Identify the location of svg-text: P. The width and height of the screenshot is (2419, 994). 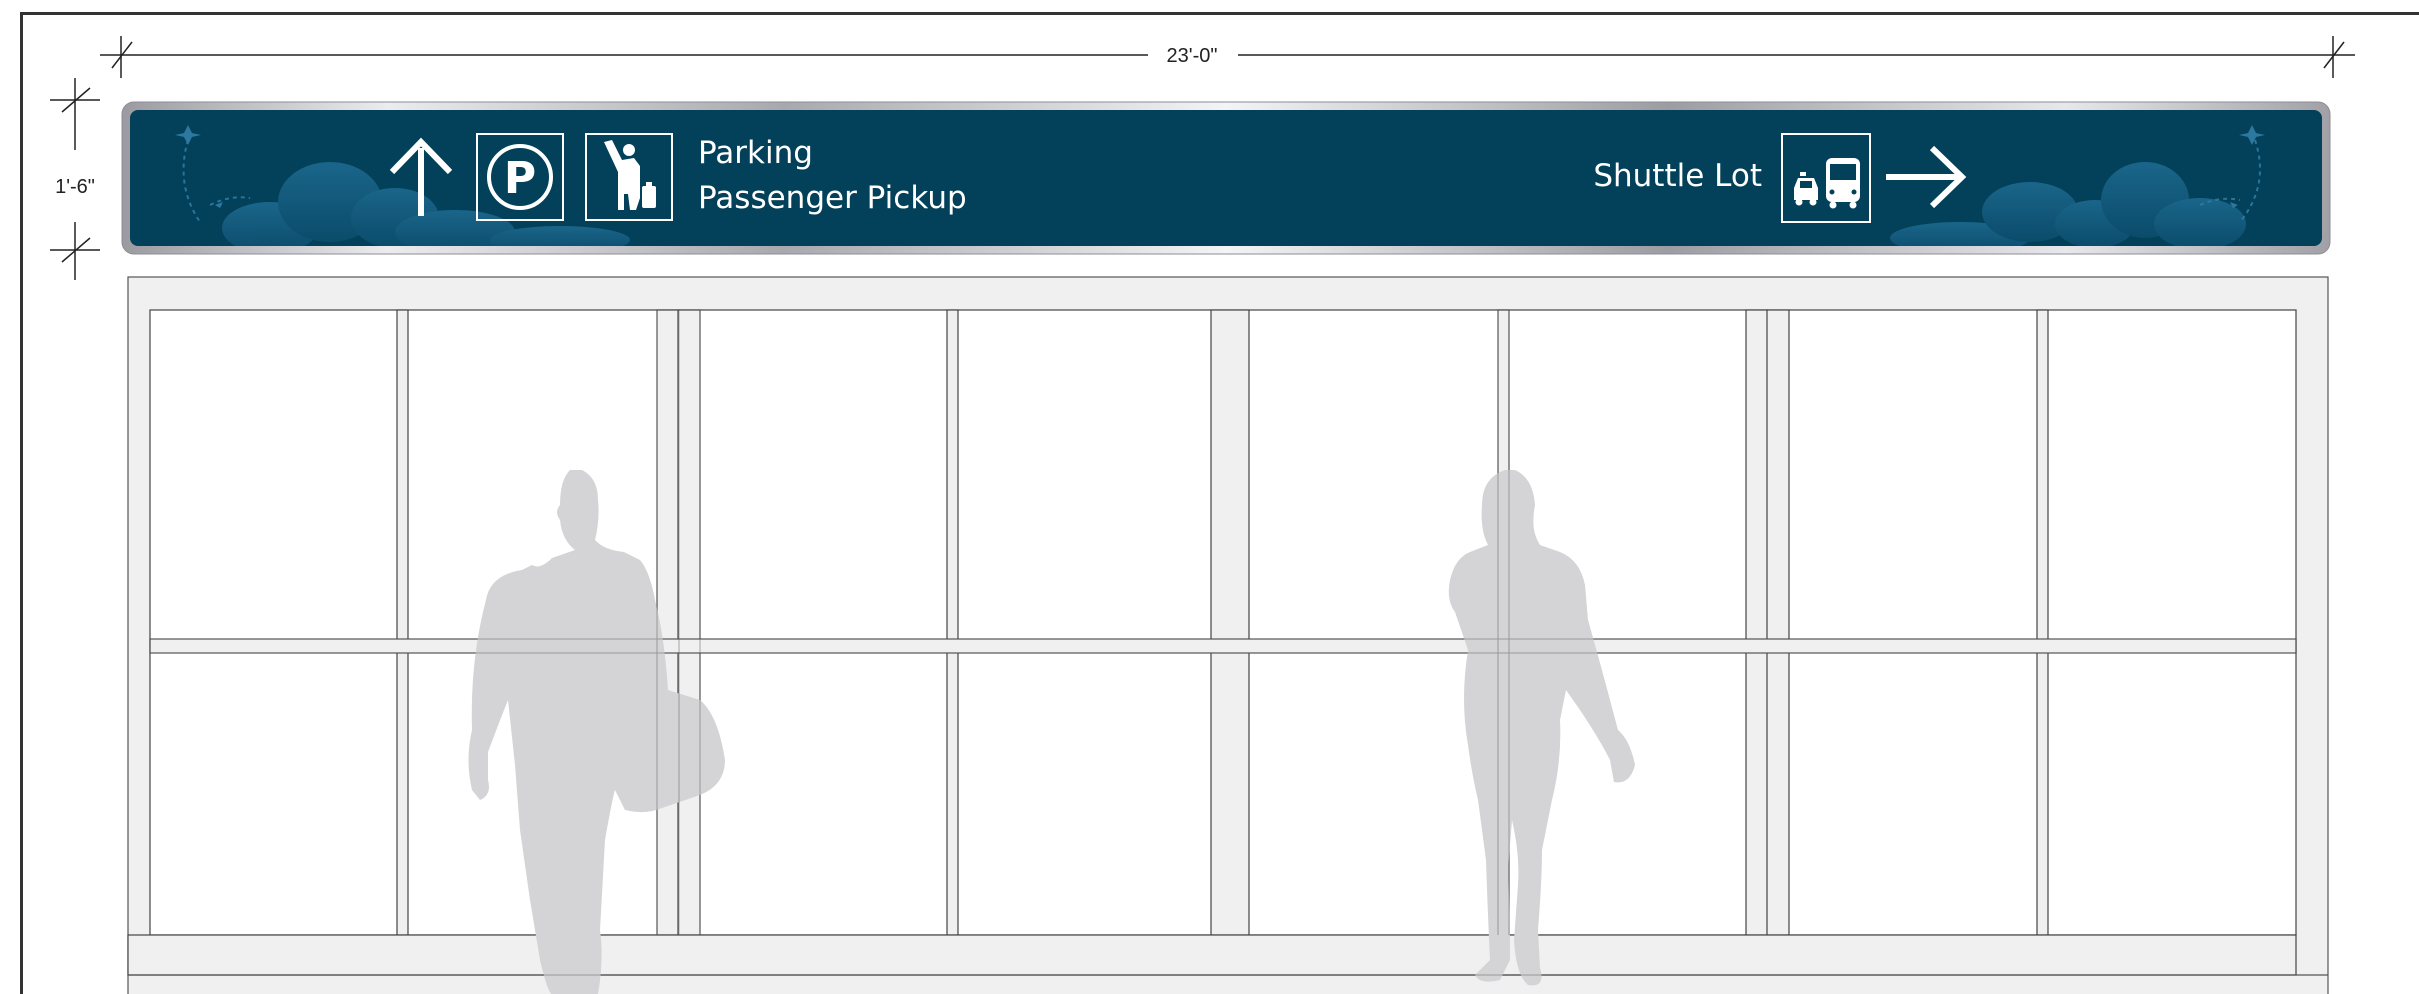
(520, 178).